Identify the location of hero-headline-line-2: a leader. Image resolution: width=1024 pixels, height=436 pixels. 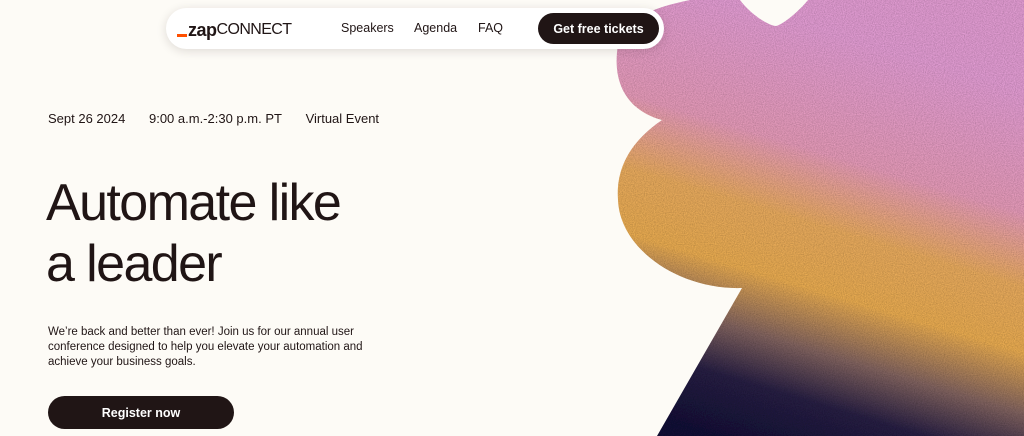
(134, 264).